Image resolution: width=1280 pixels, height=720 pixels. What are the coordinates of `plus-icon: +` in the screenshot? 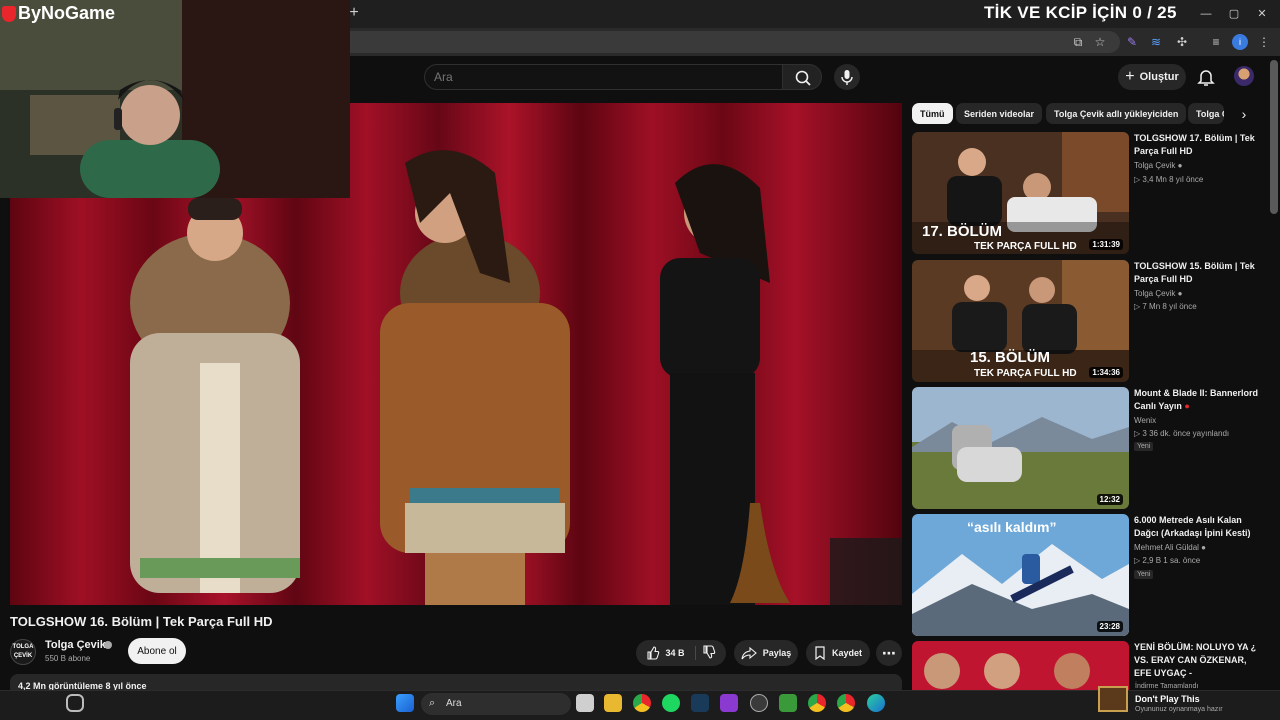 It's located at (1130, 76).